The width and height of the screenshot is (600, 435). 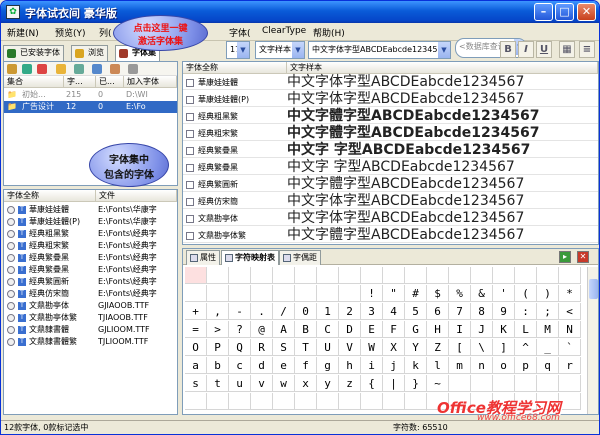 I want to click on tab-charmap: 字符映射表, so click(x=250, y=257).